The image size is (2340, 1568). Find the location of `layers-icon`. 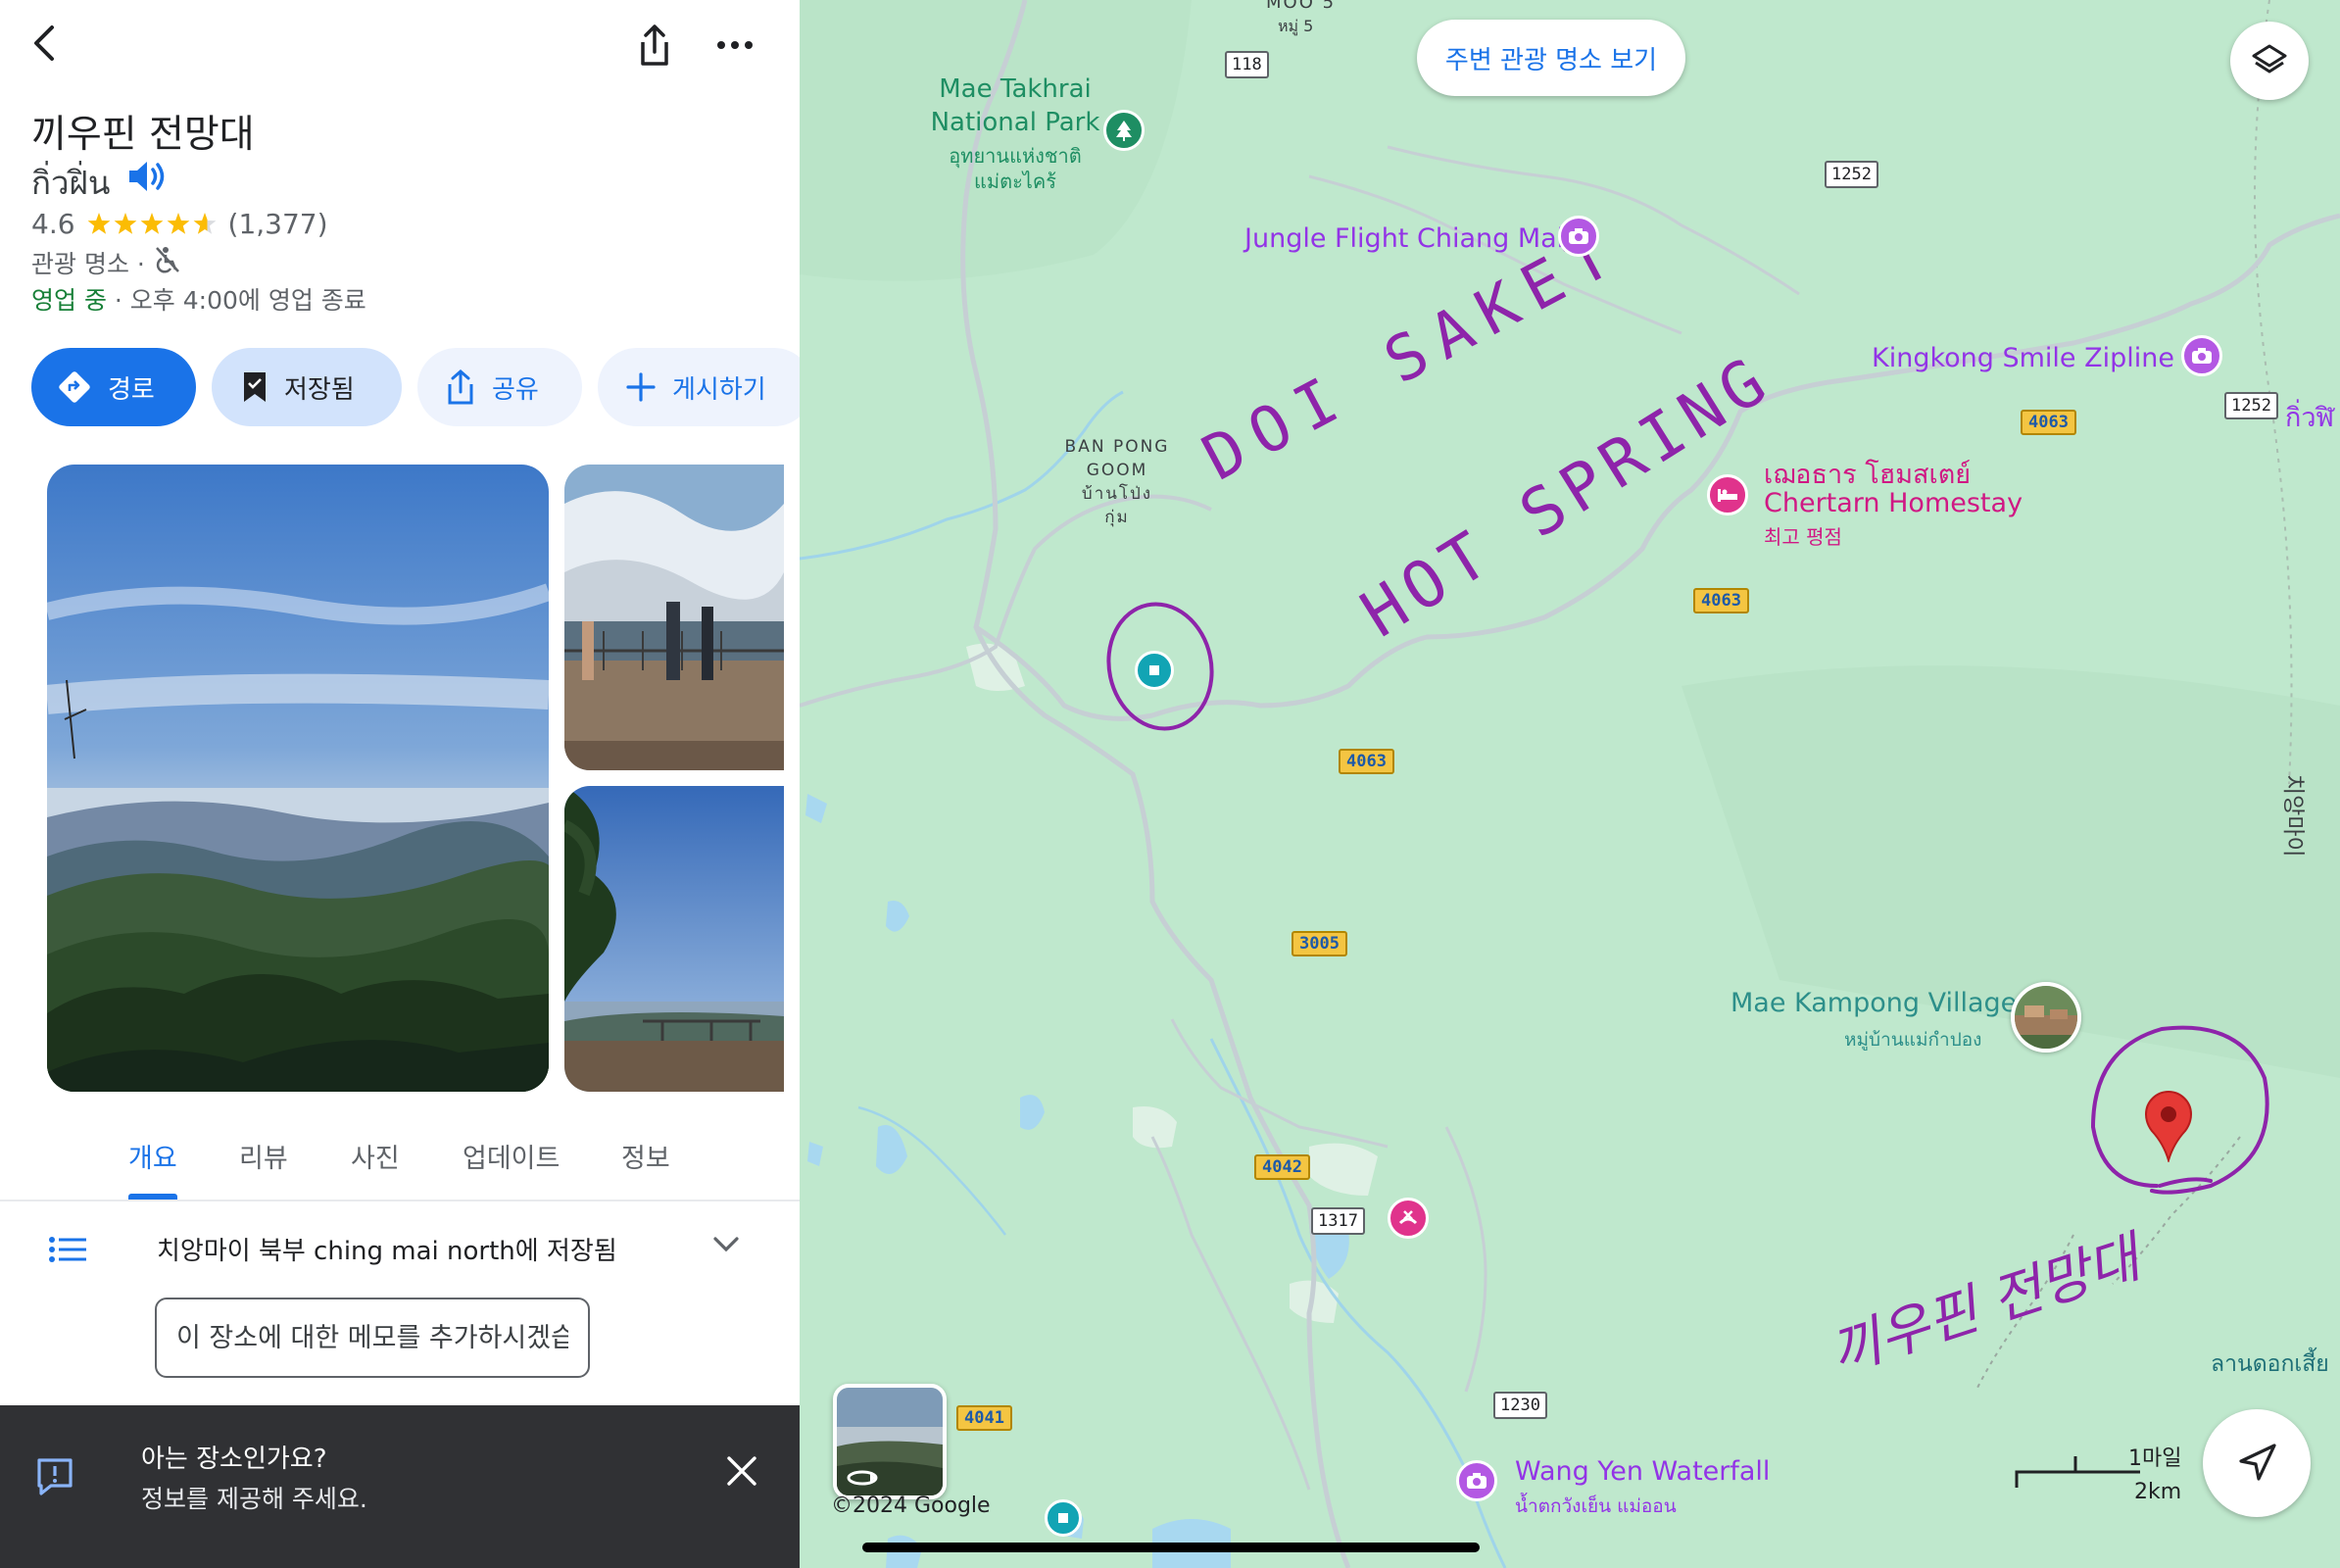

layers-icon is located at coordinates (2269, 61).